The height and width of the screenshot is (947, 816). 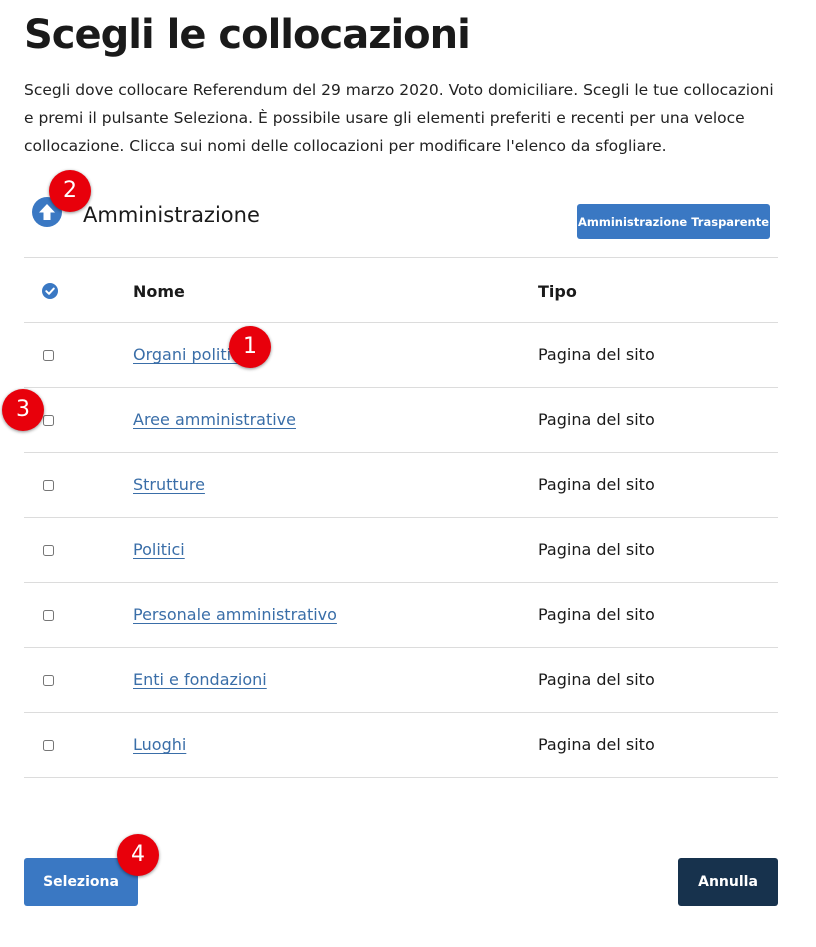 I want to click on select-all-check-icon, so click(x=50, y=291).